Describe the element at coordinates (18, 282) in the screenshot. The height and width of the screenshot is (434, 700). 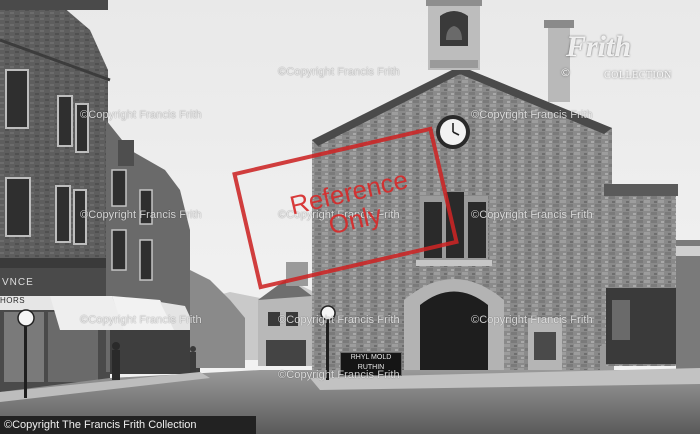
I see `shop-sign: VNCE` at that location.